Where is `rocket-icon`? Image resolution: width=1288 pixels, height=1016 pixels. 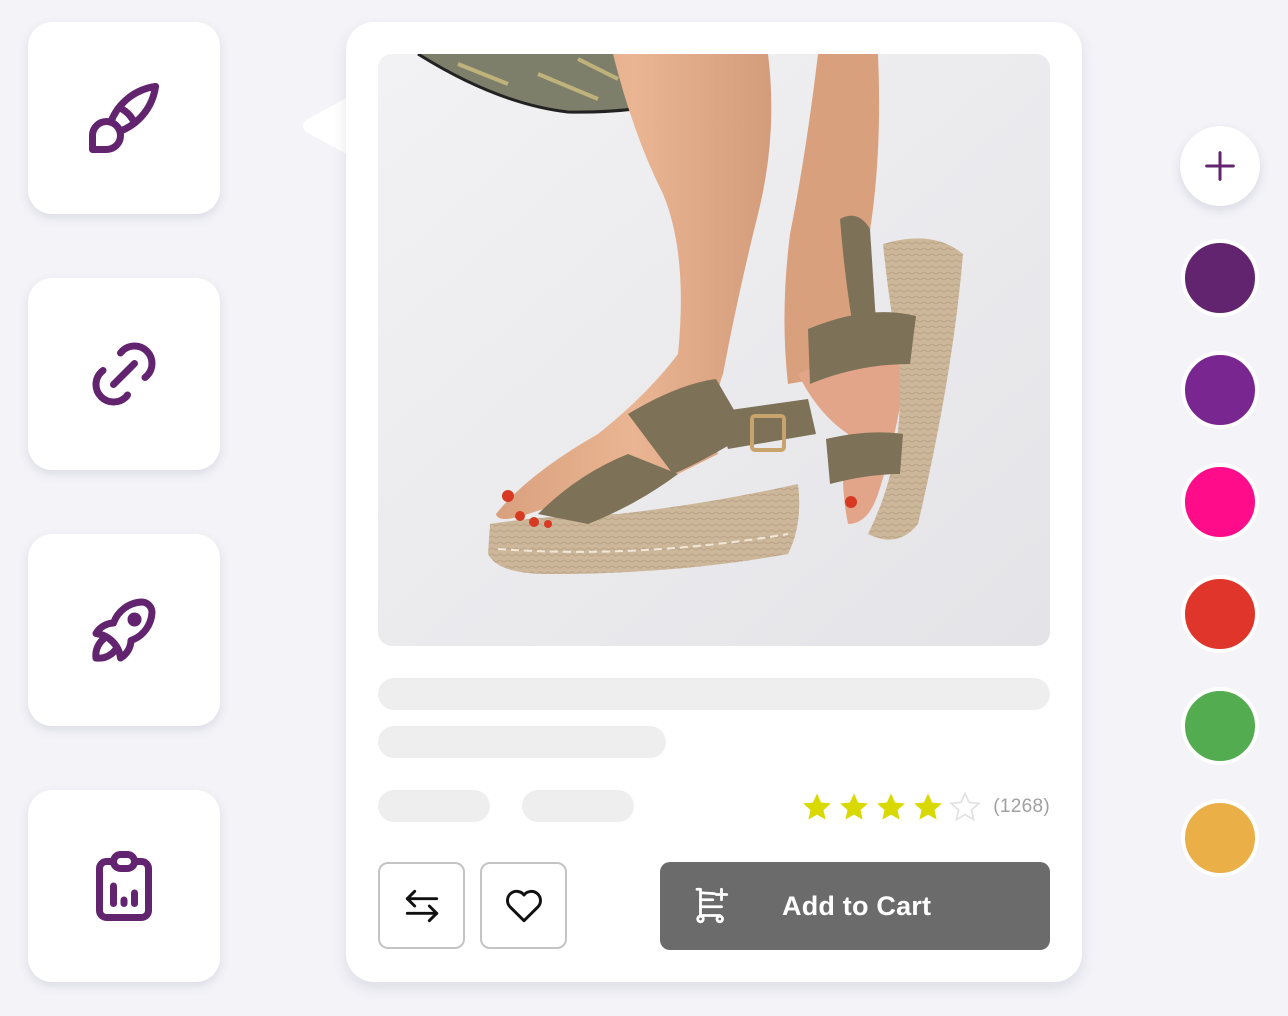
rocket-icon is located at coordinates (124, 630).